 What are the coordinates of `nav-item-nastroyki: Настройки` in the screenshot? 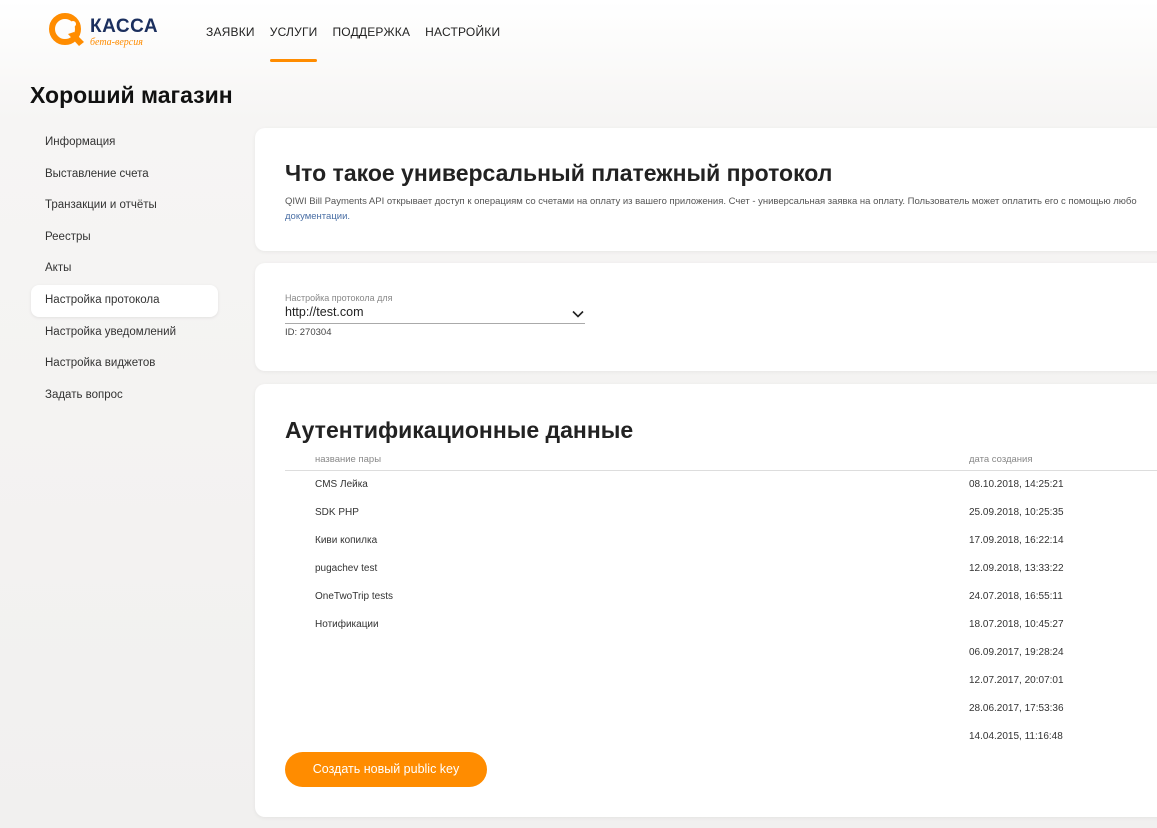 It's located at (462, 32).